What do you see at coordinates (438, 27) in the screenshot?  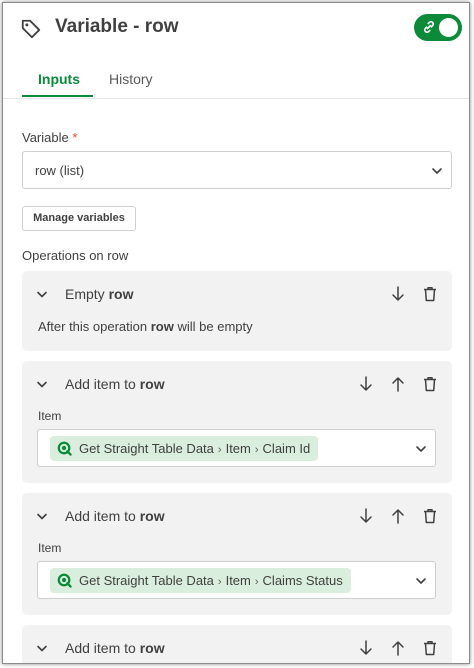 I see `enable-toggle` at bounding box center [438, 27].